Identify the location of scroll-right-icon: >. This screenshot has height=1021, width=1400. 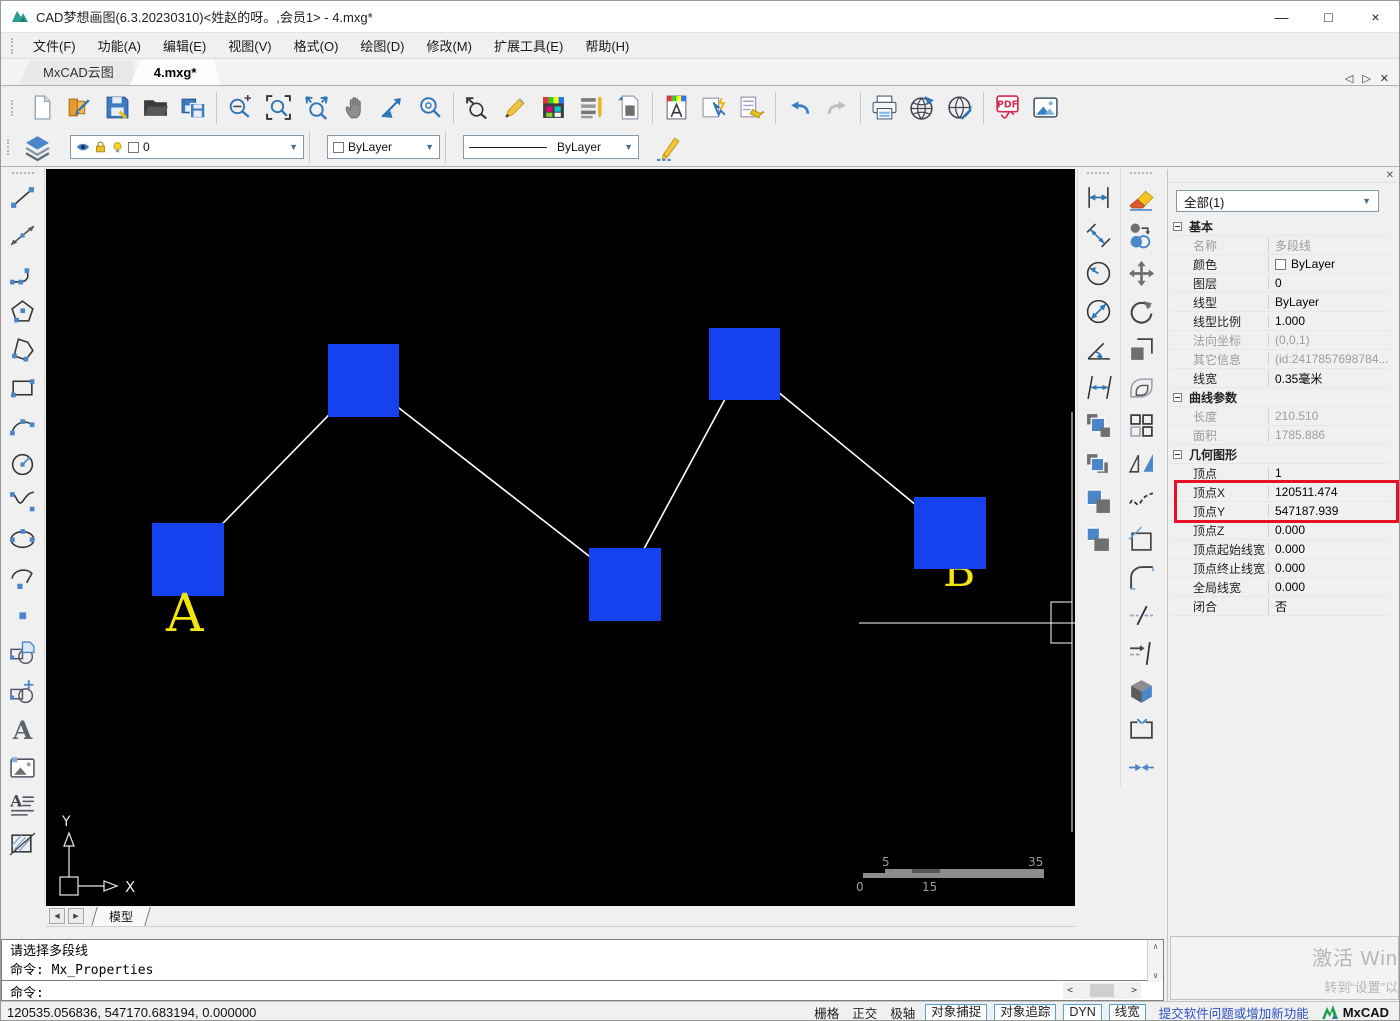
(1134, 990).